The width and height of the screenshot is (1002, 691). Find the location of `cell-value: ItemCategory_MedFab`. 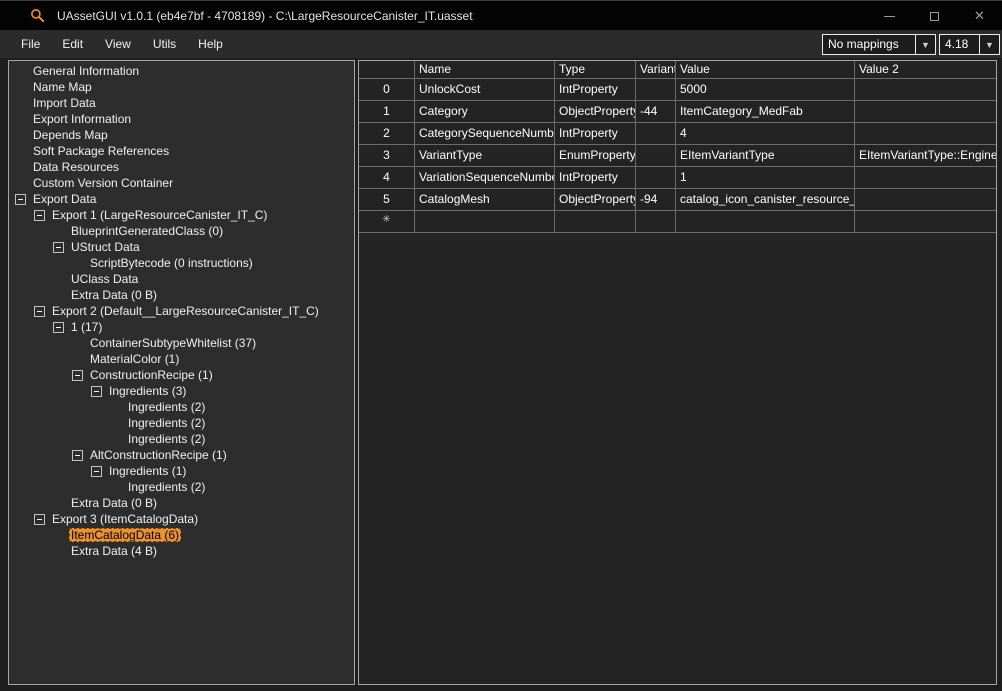

cell-value: ItemCategory_MedFab is located at coordinates (765, 112).